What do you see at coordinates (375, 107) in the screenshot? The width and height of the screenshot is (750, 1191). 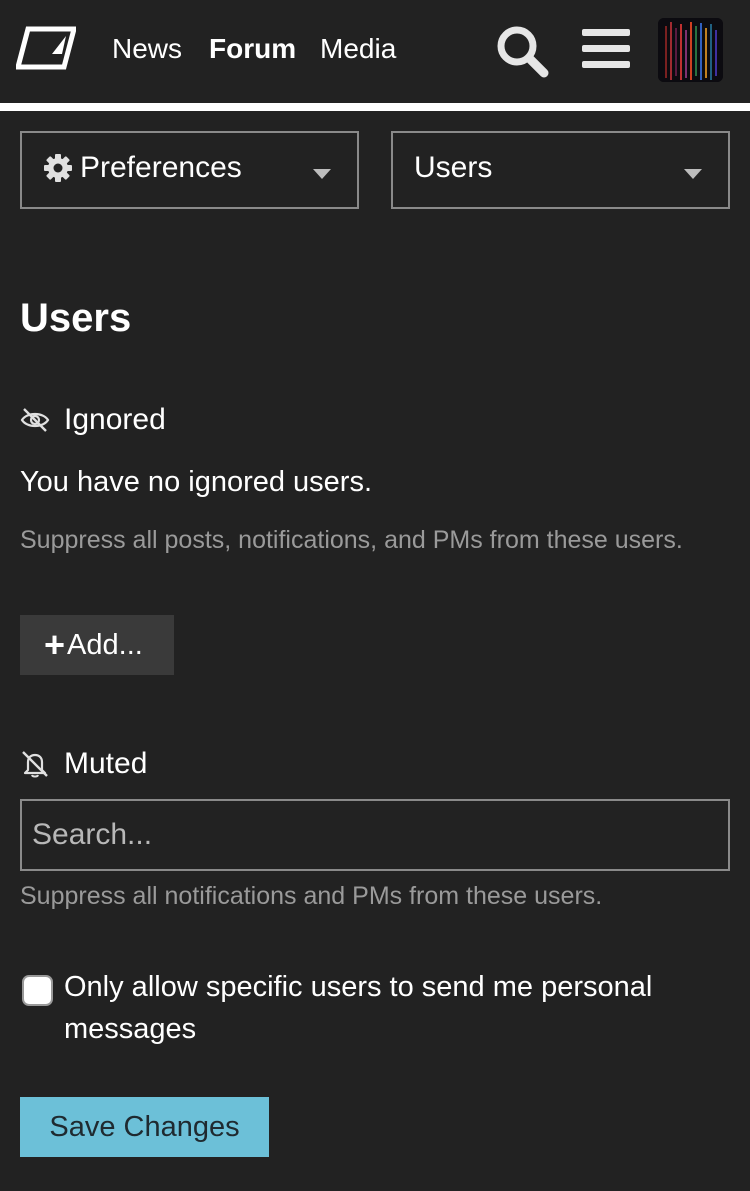 I see `header-divider` at bounding box center [375, 107].